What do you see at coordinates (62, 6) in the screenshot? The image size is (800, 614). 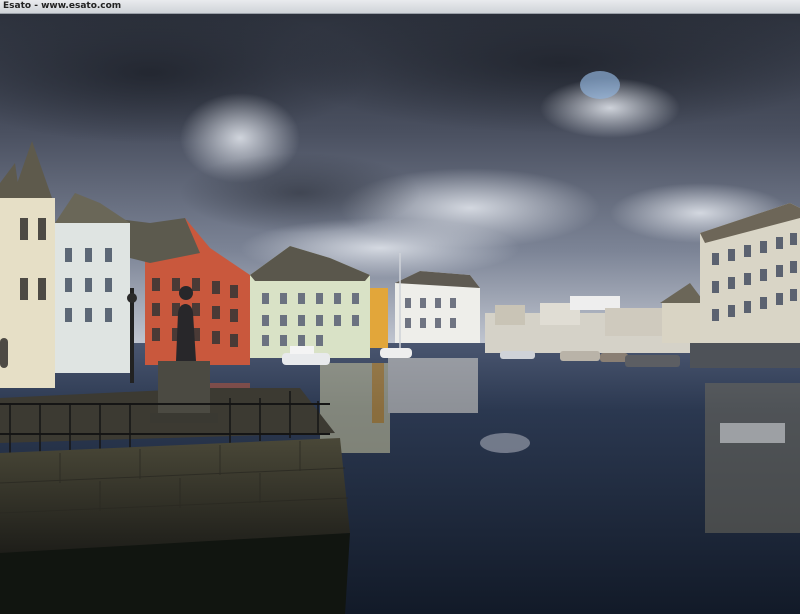 I see `watermark-caption: Esato - www.esato.com` at bounding box center [62, 6].